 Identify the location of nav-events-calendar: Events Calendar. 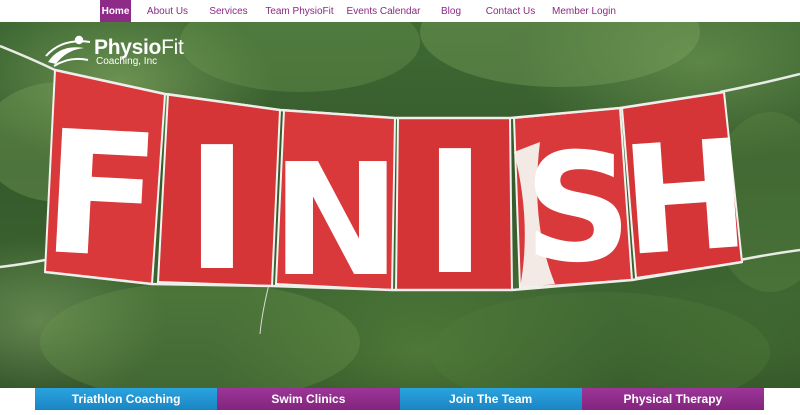
(383, 11).